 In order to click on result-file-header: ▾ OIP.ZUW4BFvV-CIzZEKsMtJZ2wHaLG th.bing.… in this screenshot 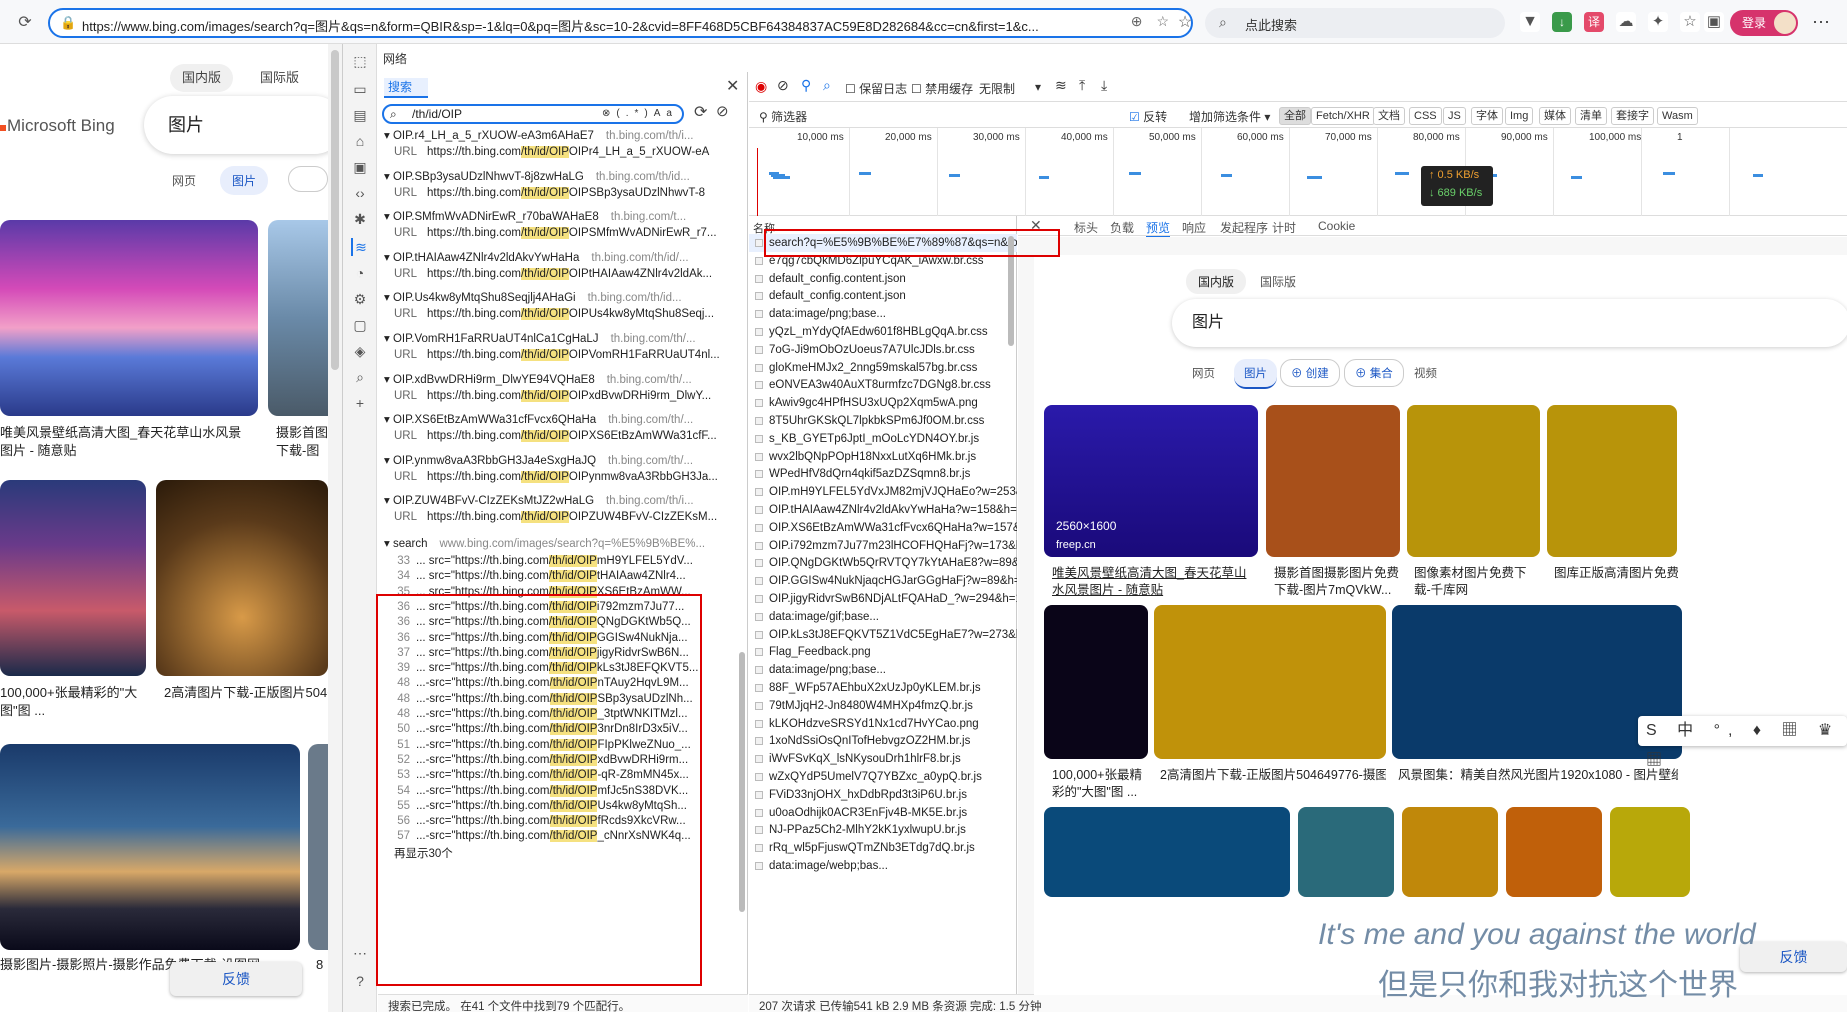, I will do `click(565, 501)`.